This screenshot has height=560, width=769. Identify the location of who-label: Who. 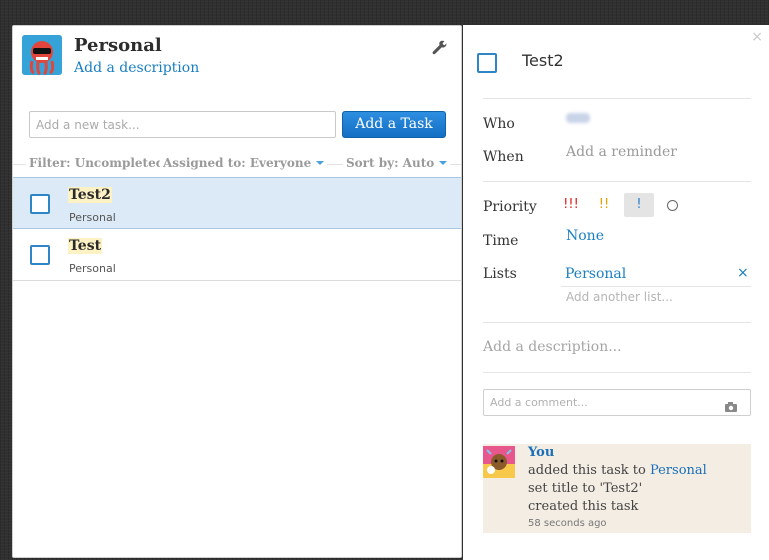
(499, 124).